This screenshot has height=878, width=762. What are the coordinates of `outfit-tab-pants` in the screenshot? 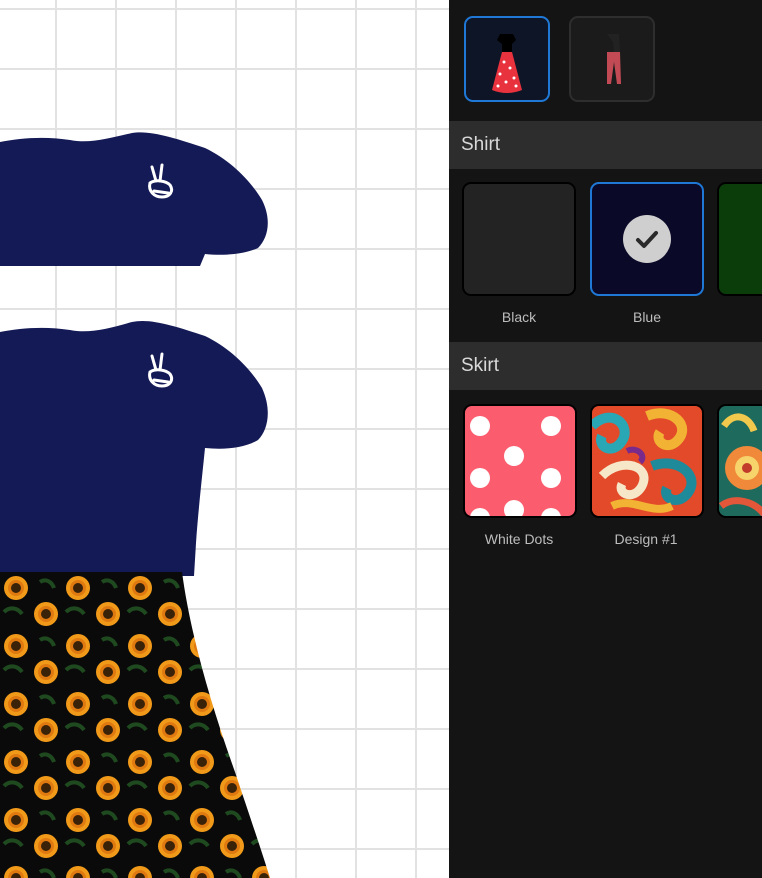 It's located at (612, 59).